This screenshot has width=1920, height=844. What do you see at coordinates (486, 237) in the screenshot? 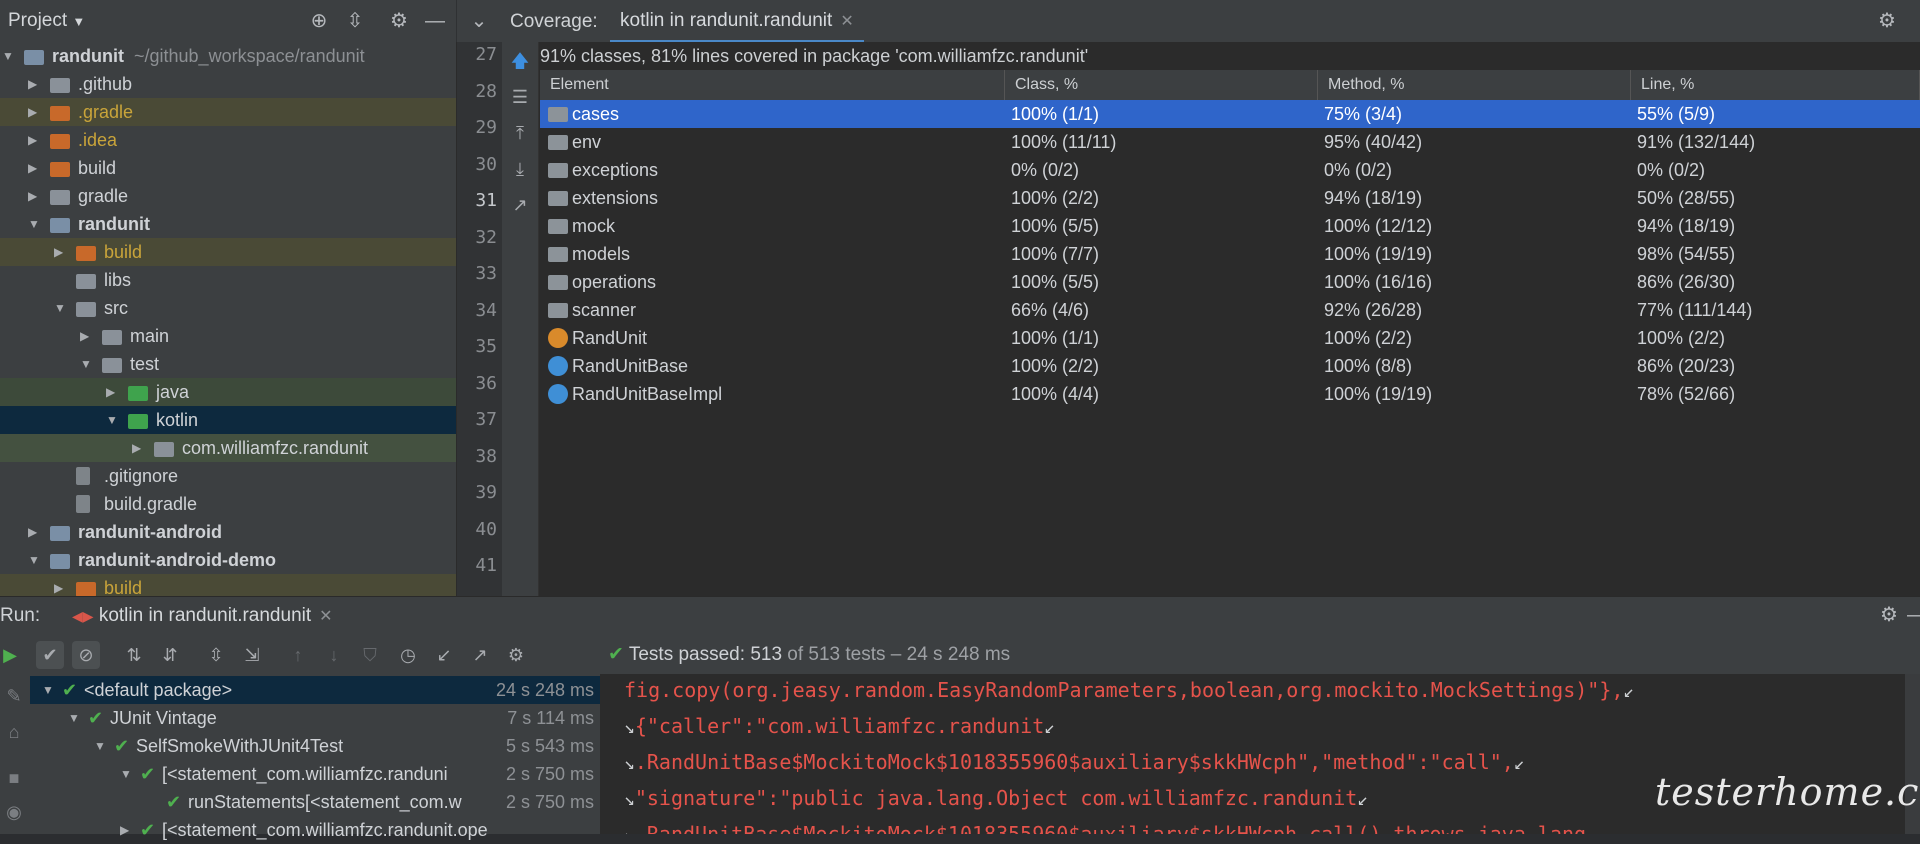
I see `line-number: 32` at bounding box center [486, 237].